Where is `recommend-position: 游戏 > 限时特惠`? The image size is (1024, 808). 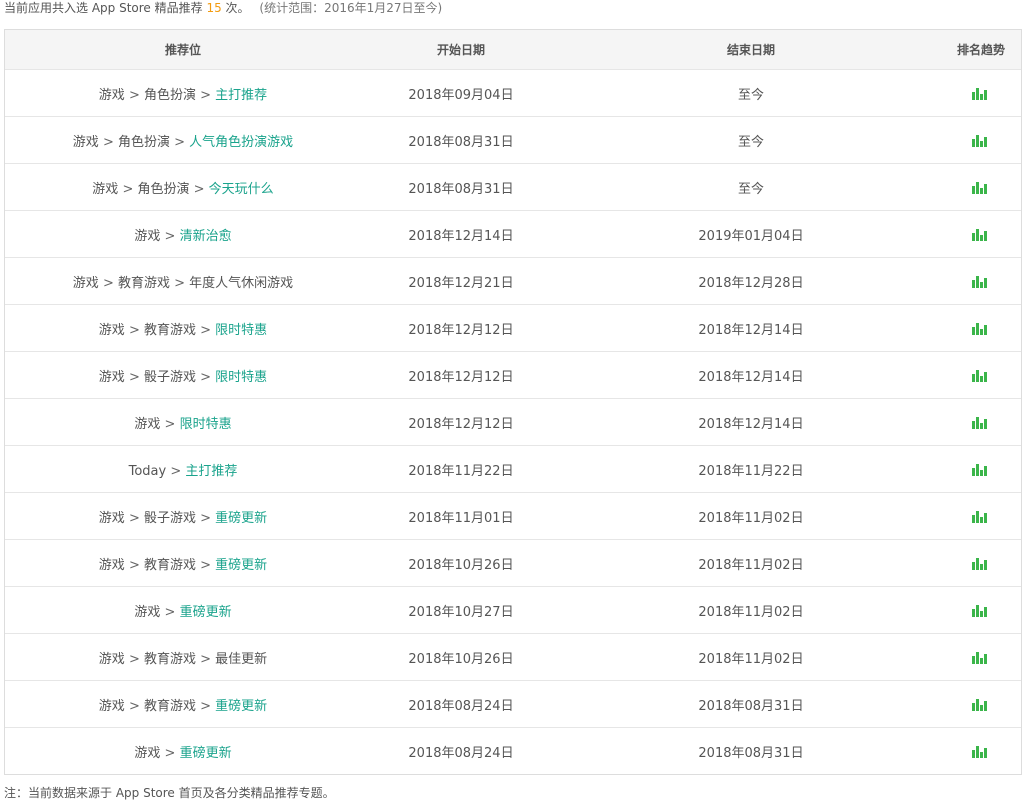
recommend-position: 游戏 > 限时特惠 is located at coordinates (183, 422).